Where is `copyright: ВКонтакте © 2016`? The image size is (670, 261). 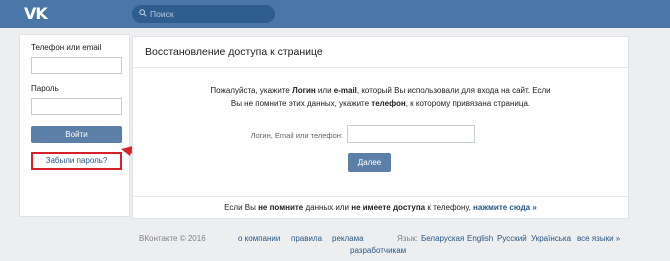
copyright: ВКонтакте © 2016 is located at coordinates (172, 238).